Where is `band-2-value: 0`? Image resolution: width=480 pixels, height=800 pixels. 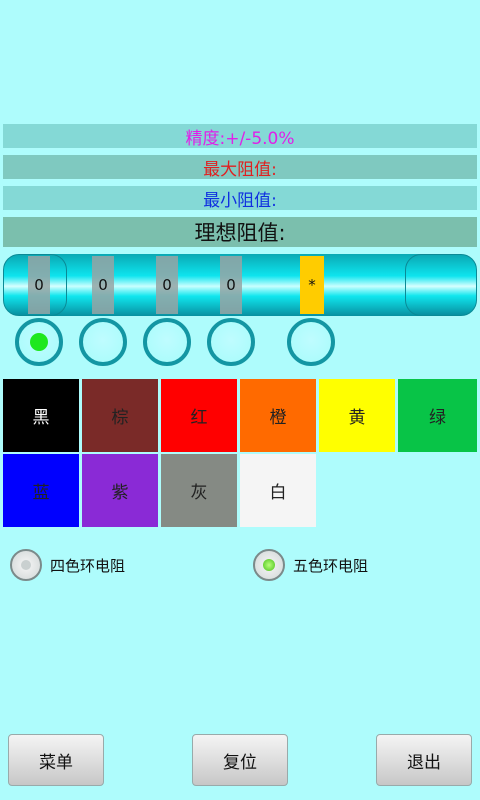
band-2-value: 0 is located at coordinates (103, 285).